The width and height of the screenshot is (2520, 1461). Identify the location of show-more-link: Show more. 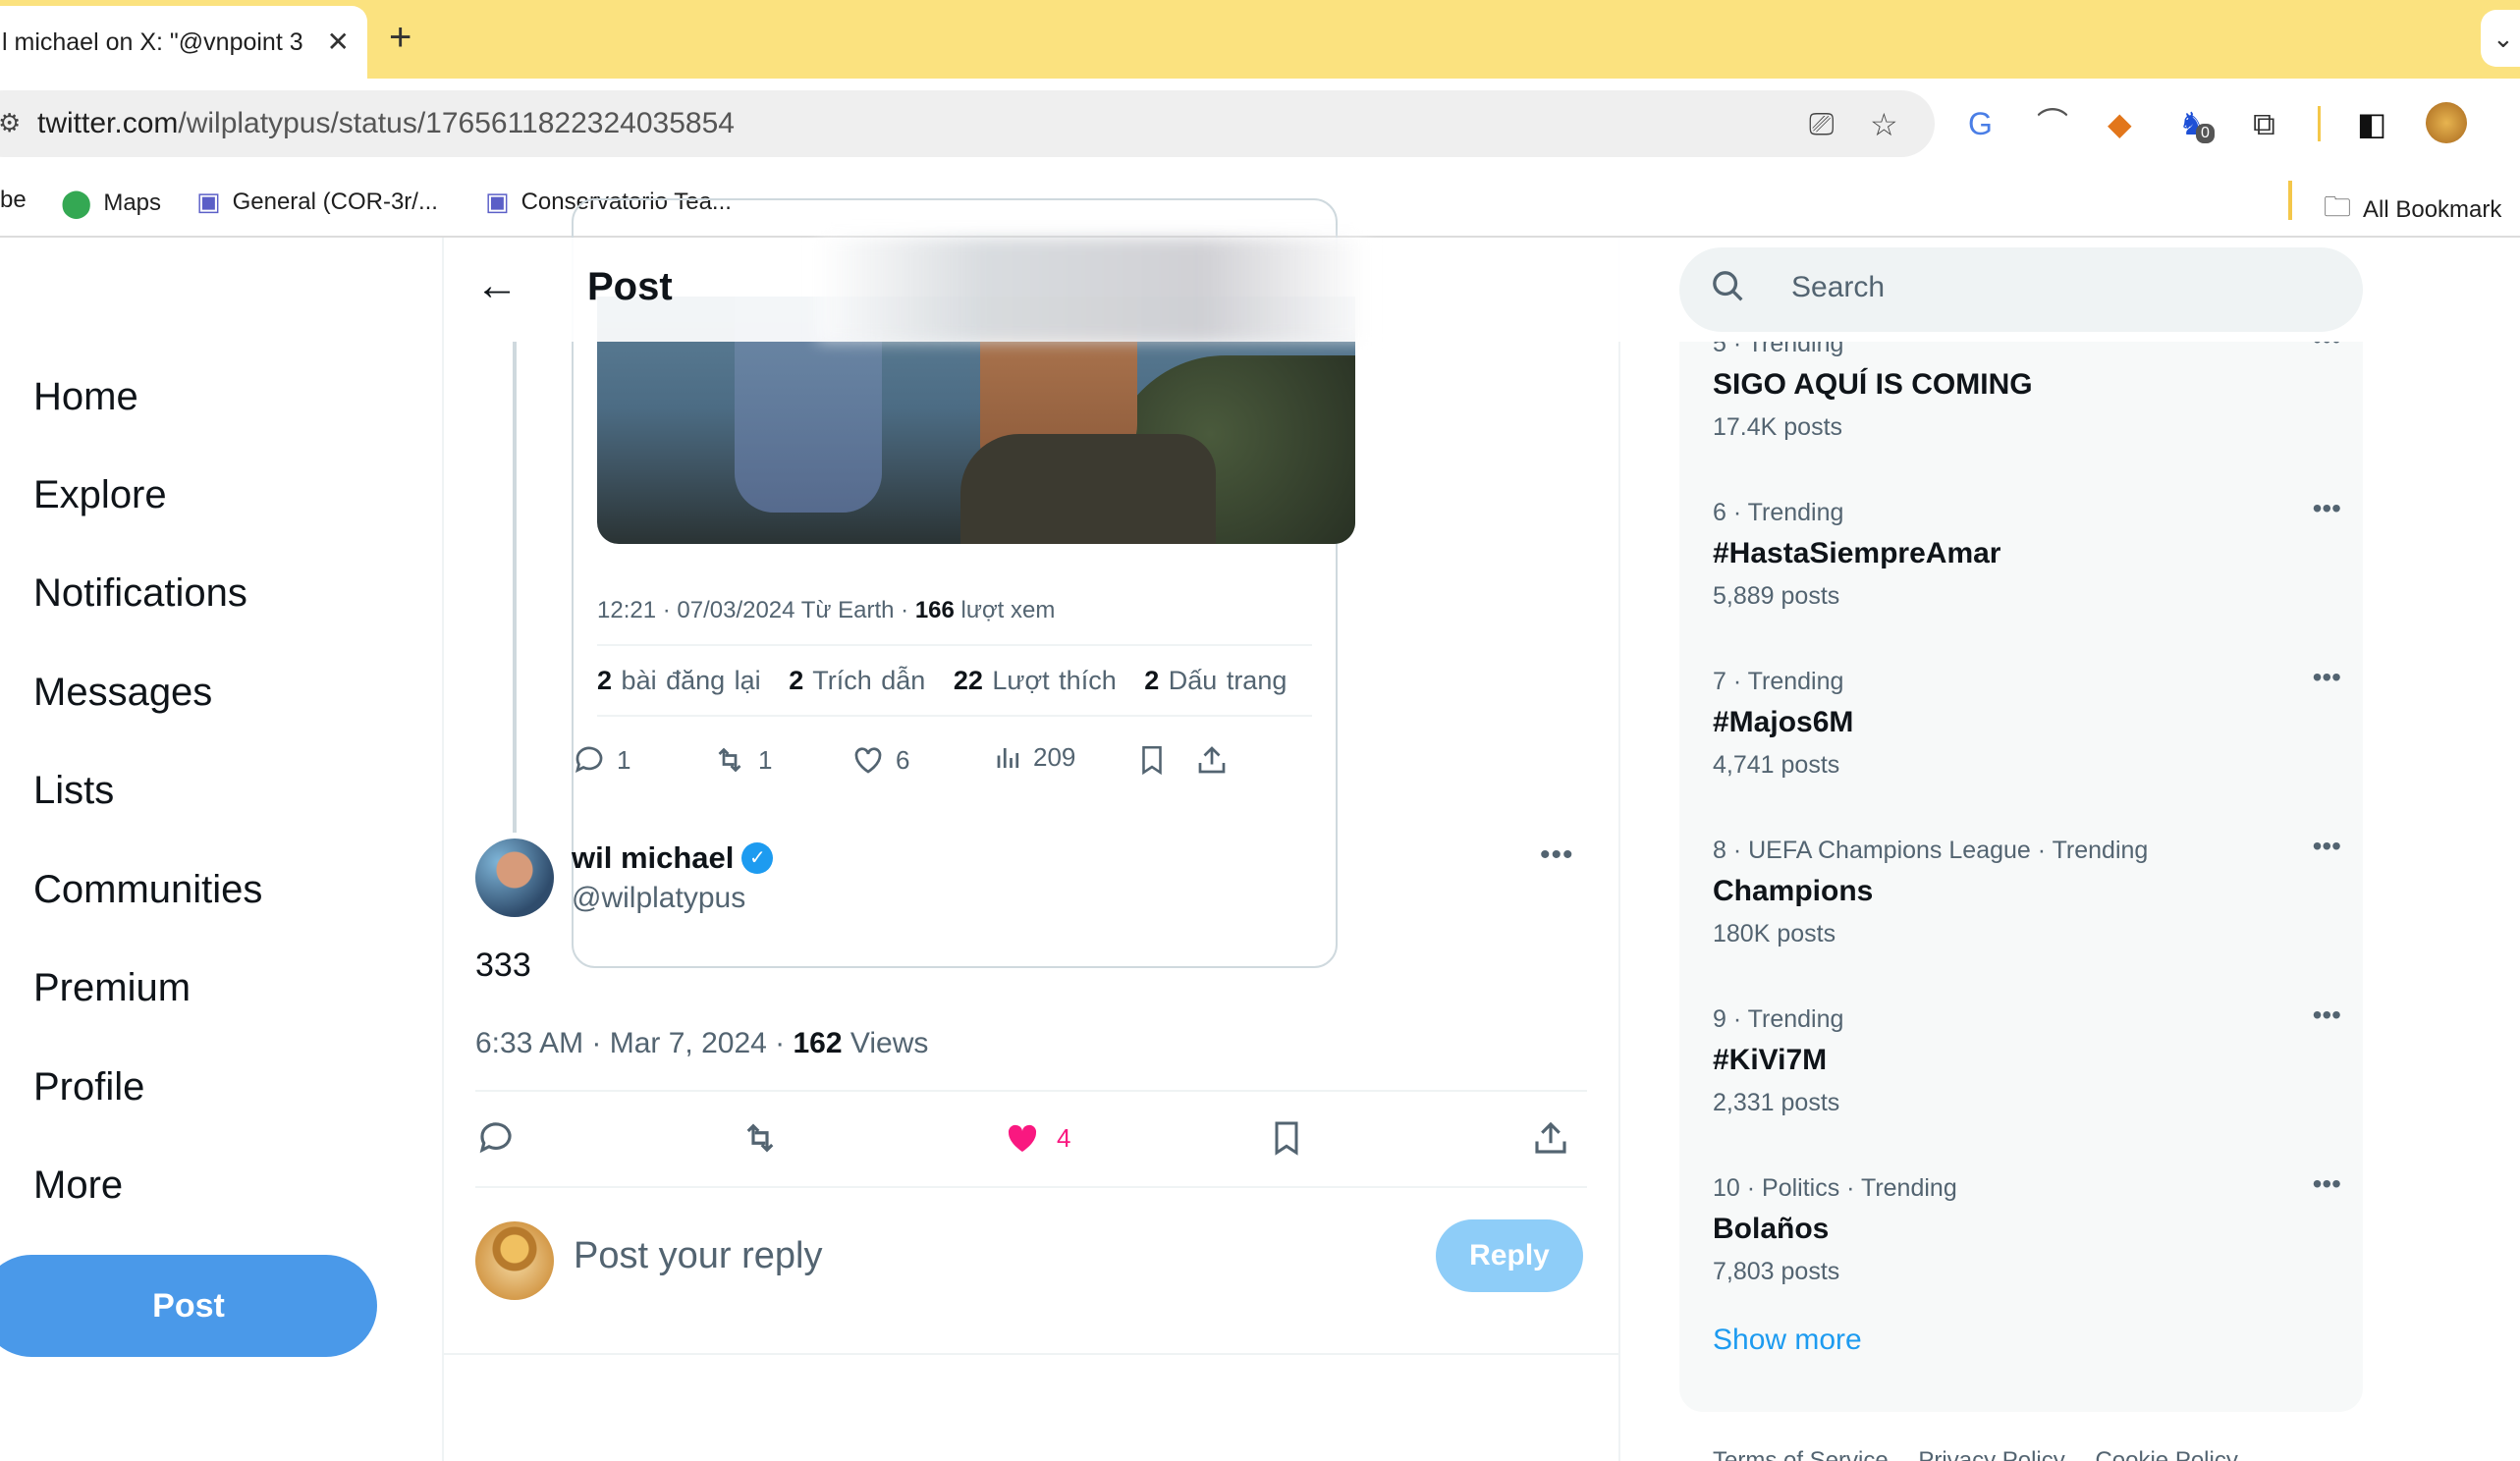
(1787, 1340).